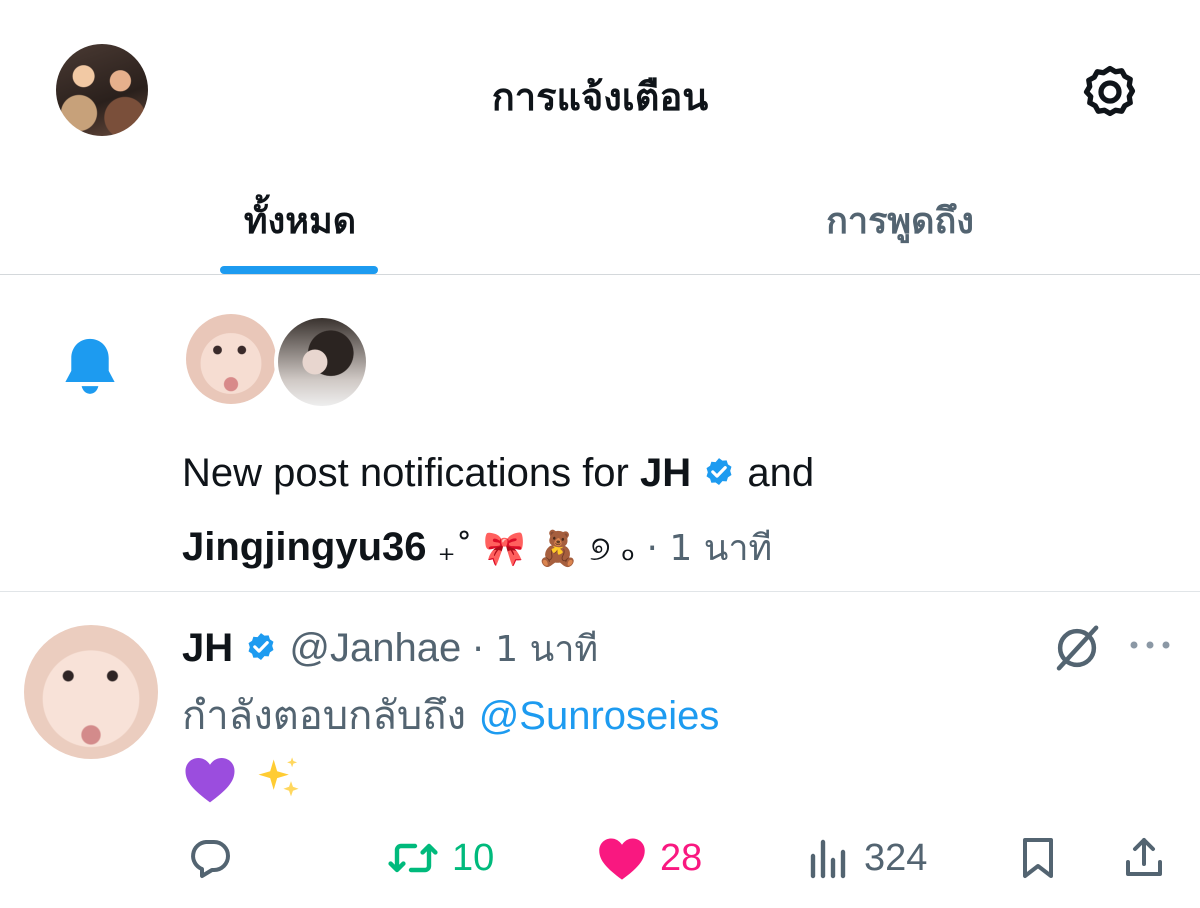 This screenshot has width=1200, height=908. I want to click on view-count: 324, so click(896, 857).